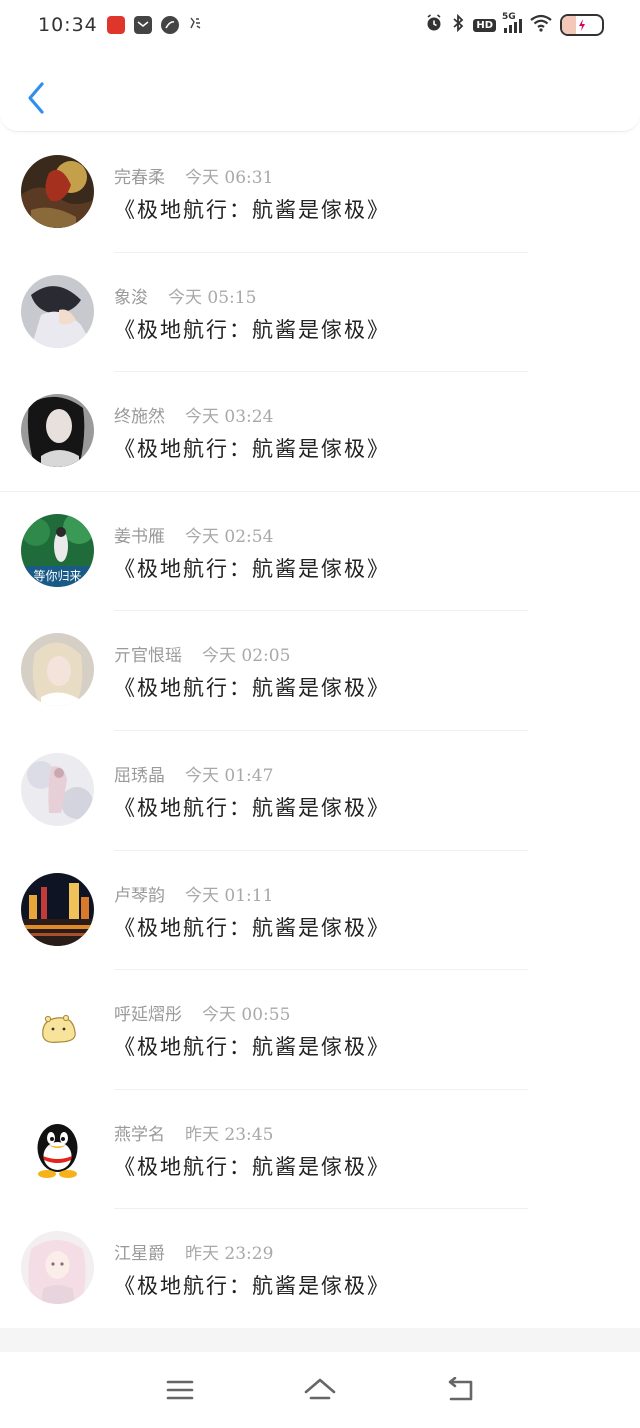  I want to click on back-button, so click(36, 98).